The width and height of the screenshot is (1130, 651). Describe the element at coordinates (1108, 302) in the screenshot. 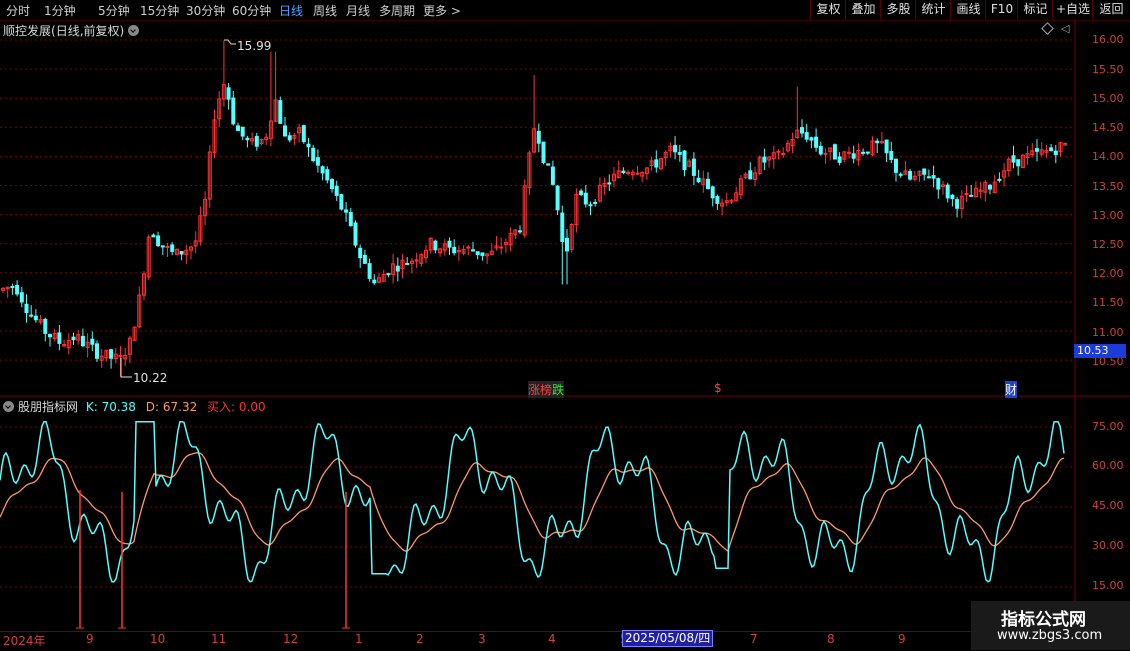

I see `y-tick: 11.50` at that location.